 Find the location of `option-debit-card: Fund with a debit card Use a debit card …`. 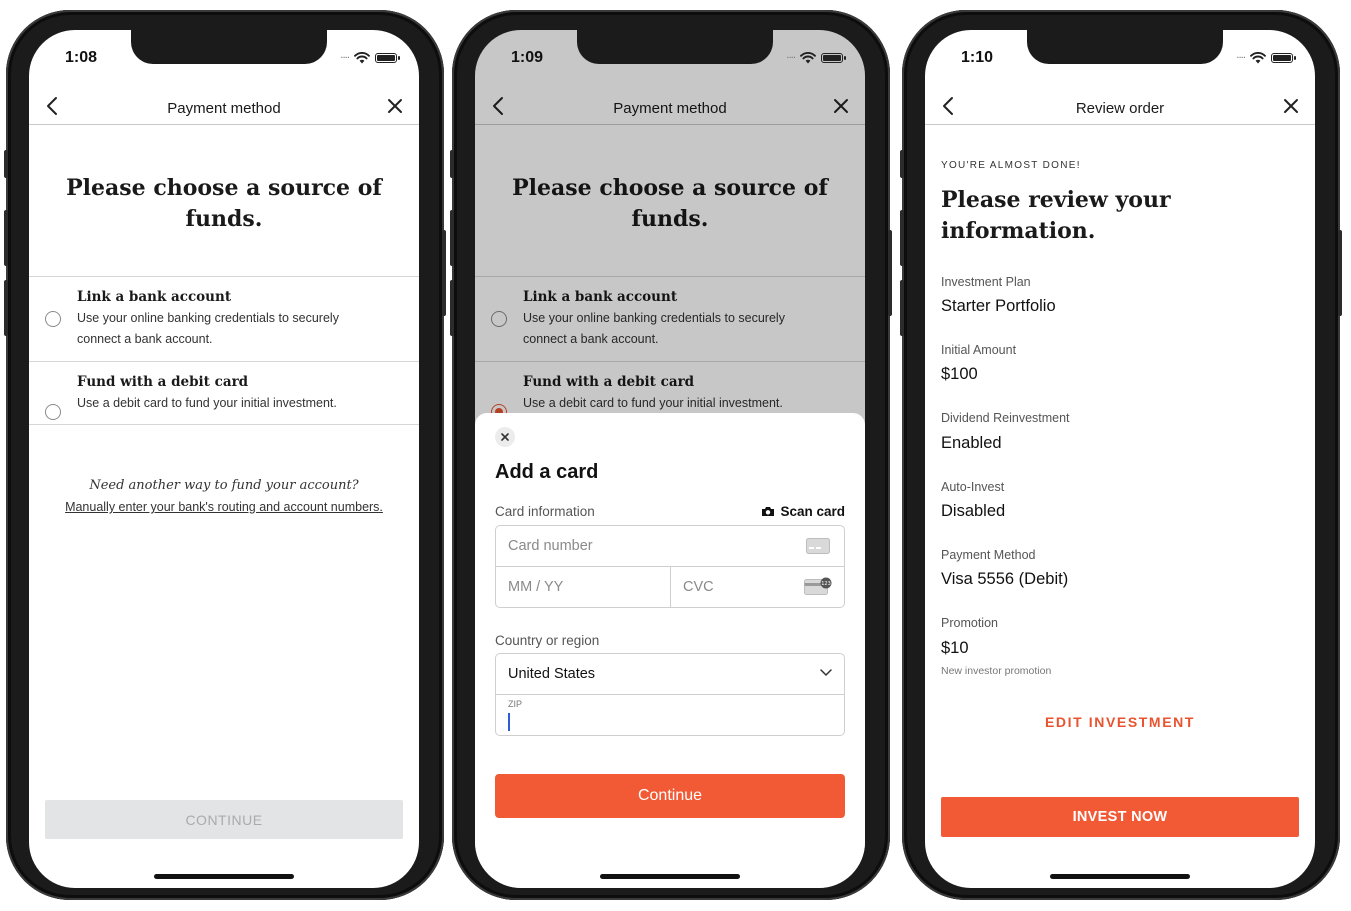

option-debit-card: Fund with a debit card Use a debit card … is located at coordinates (224, 393).